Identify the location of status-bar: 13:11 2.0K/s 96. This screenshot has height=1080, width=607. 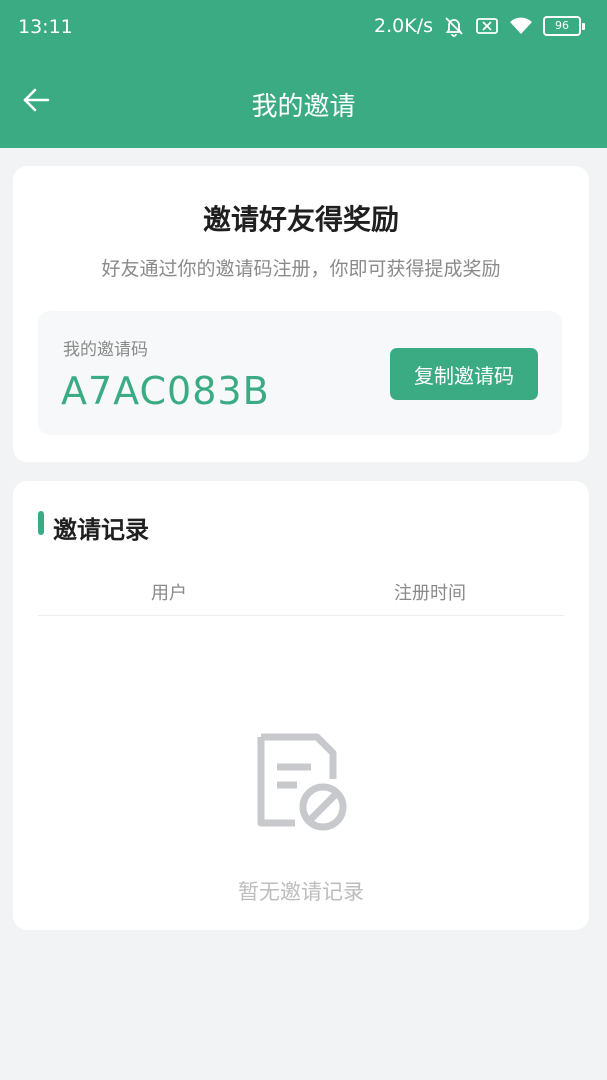
(303, 28).